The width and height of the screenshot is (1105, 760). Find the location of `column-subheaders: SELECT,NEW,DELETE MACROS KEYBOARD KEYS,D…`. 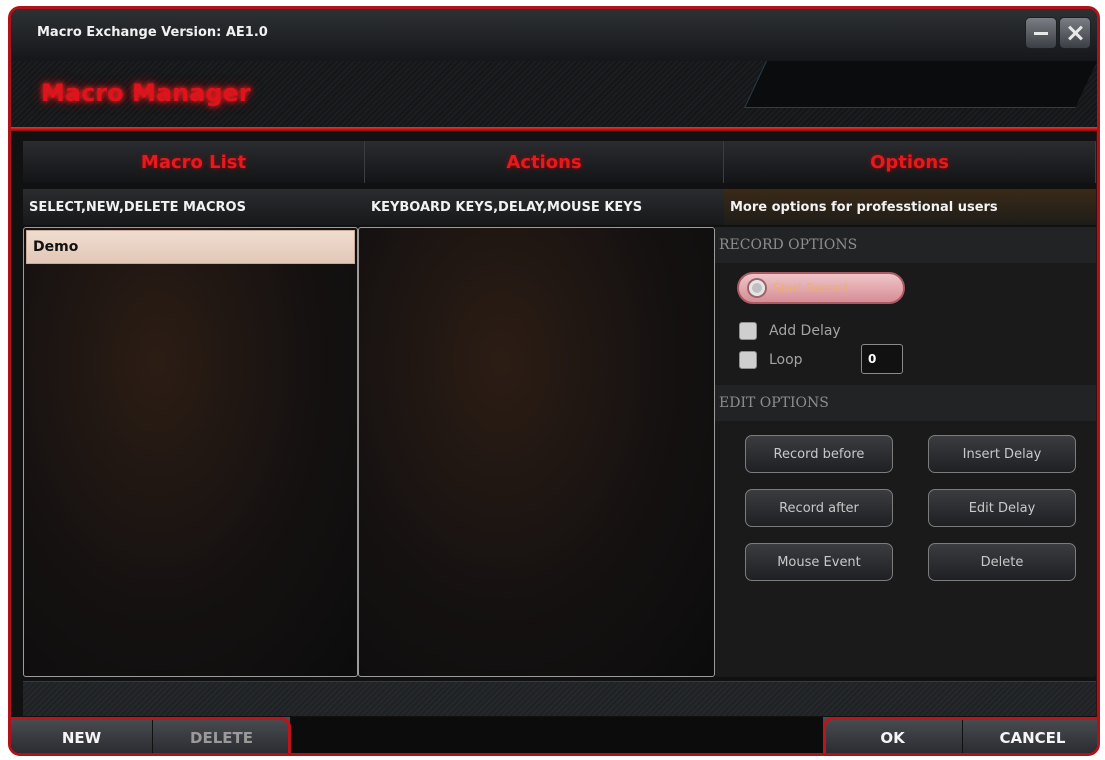

column-subheaders: SELECT,NEW,DELETE MACROS KEYBOARD KEYS,D… is located at coordinates (559, 207).